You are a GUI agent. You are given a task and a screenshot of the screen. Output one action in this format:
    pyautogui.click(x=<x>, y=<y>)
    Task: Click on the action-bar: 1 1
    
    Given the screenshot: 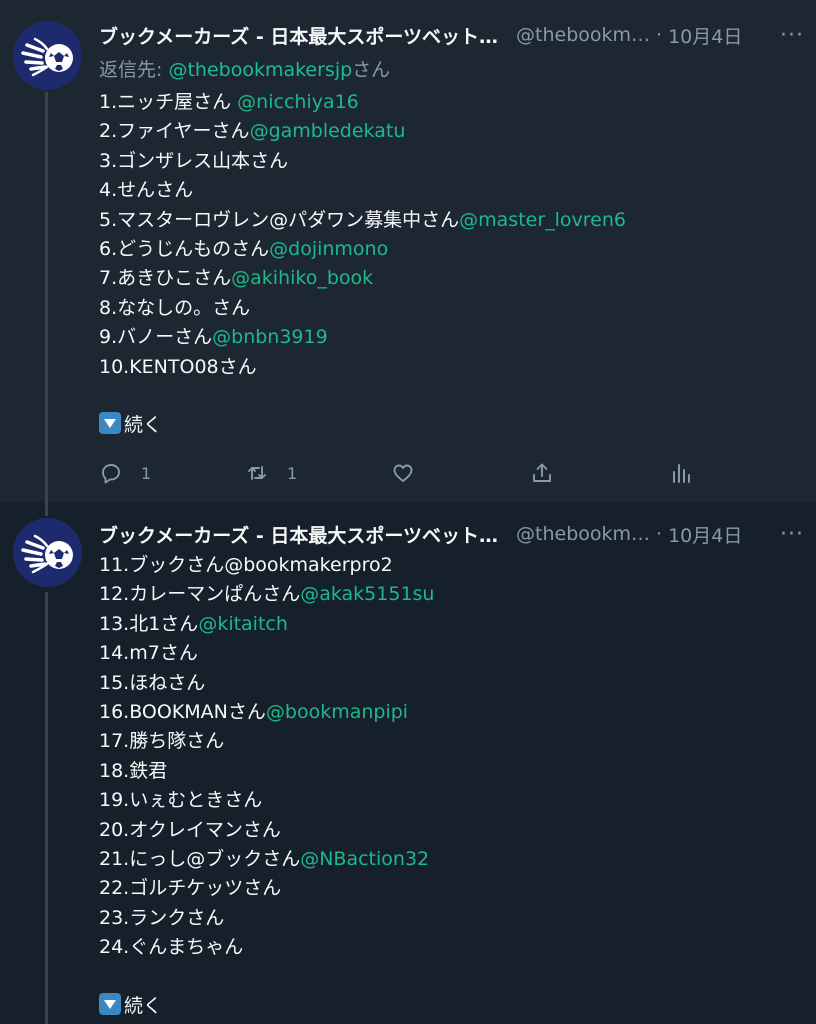 What is the action you would take?
    pyautogui.click(x=409, y=473)
    